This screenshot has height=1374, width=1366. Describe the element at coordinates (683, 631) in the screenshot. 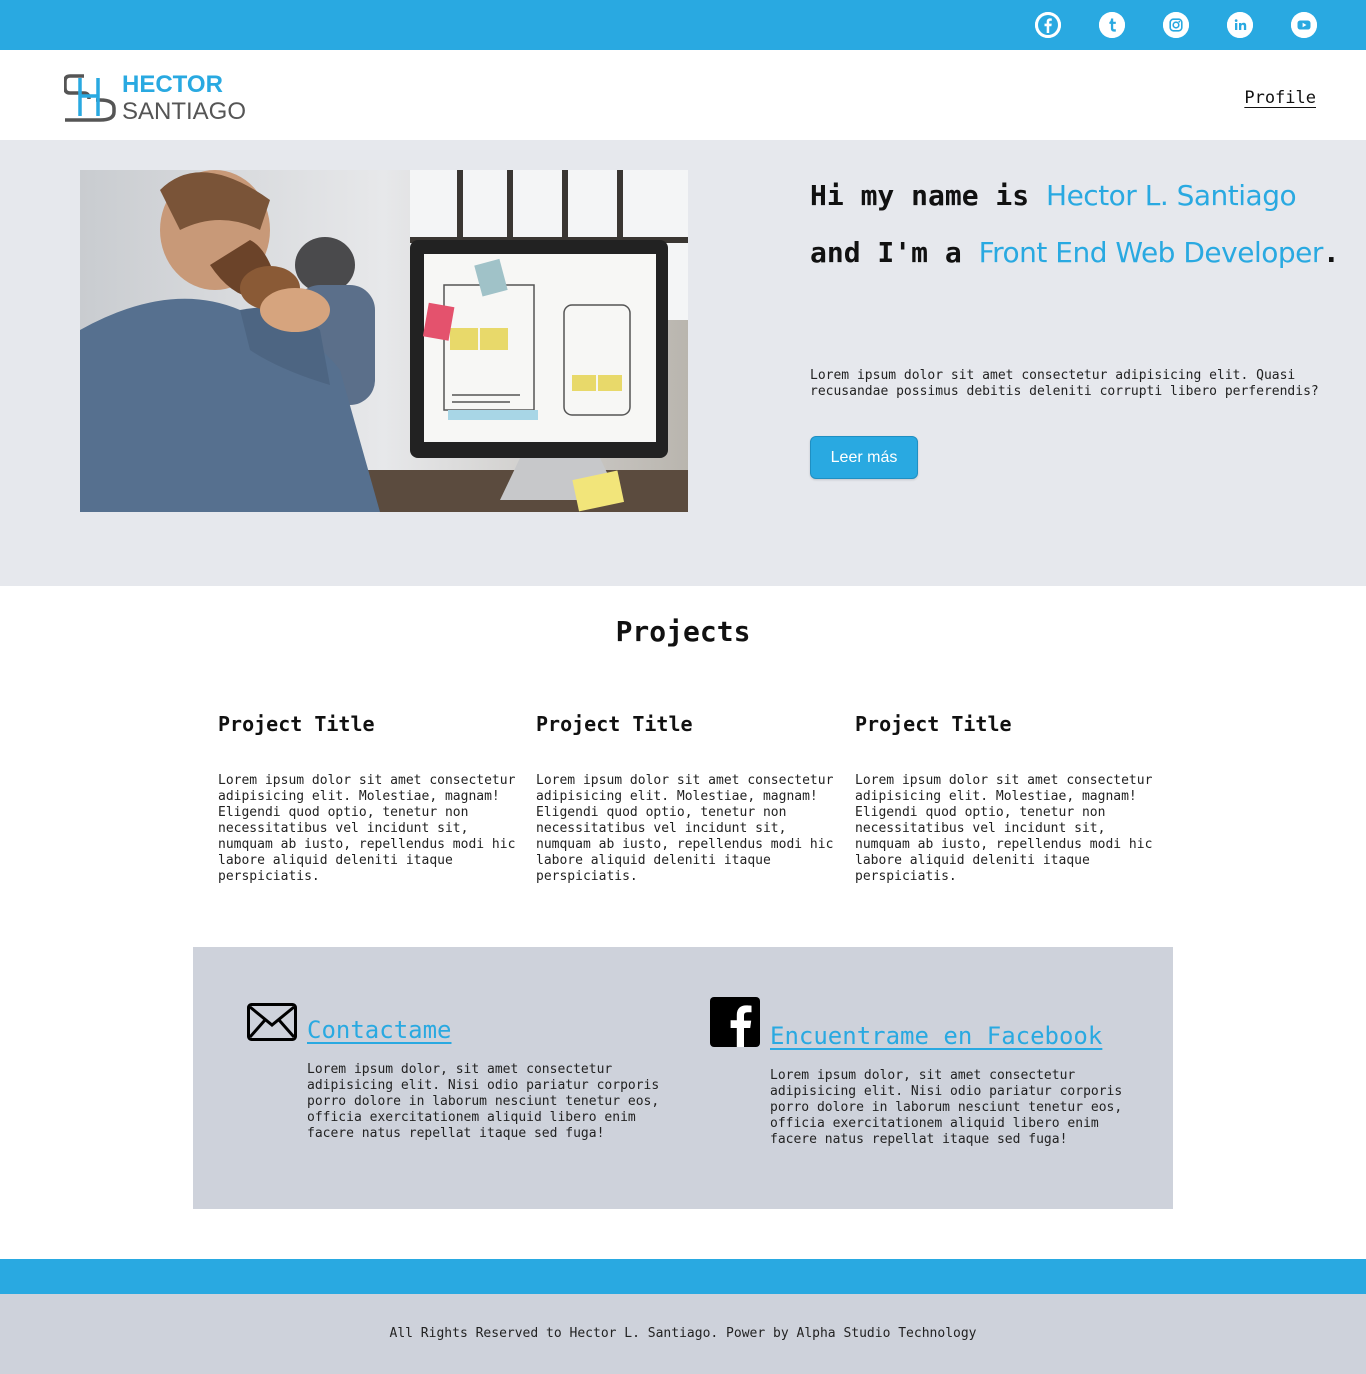

I see `projects-title: Projects` at that location.